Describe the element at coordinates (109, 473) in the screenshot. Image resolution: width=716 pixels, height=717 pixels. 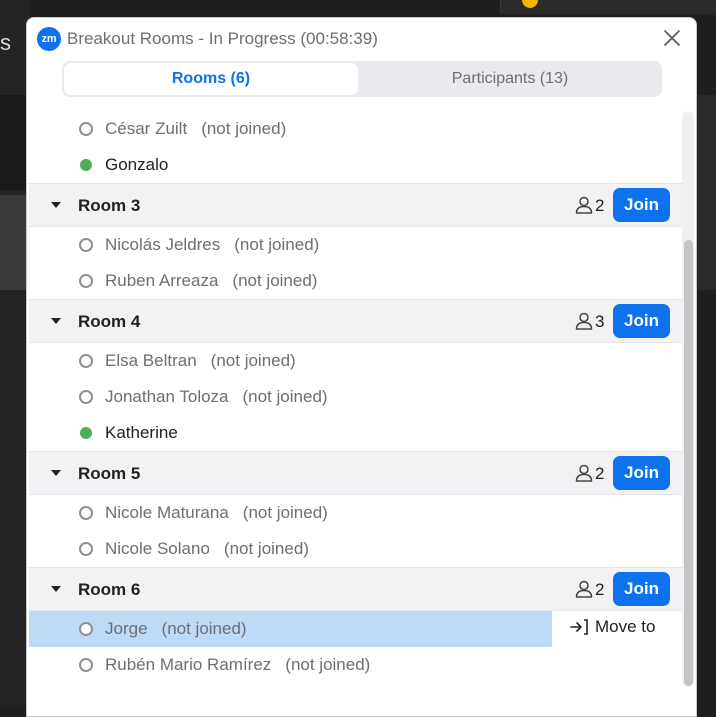
I see `room-name: Room 5` at that location.